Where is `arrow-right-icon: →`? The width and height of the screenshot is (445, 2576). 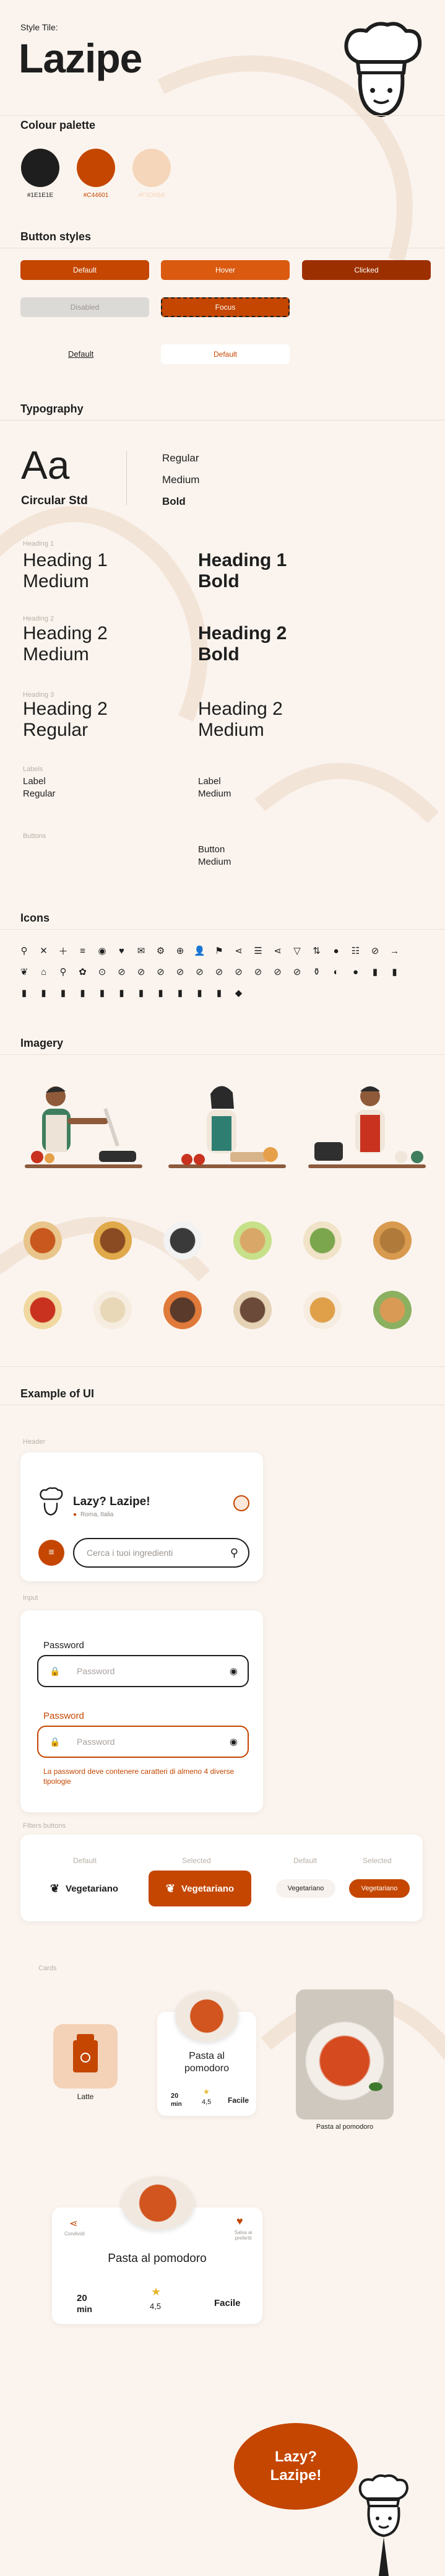 arrow-right-icon: → is located at coordinates (394, 950).